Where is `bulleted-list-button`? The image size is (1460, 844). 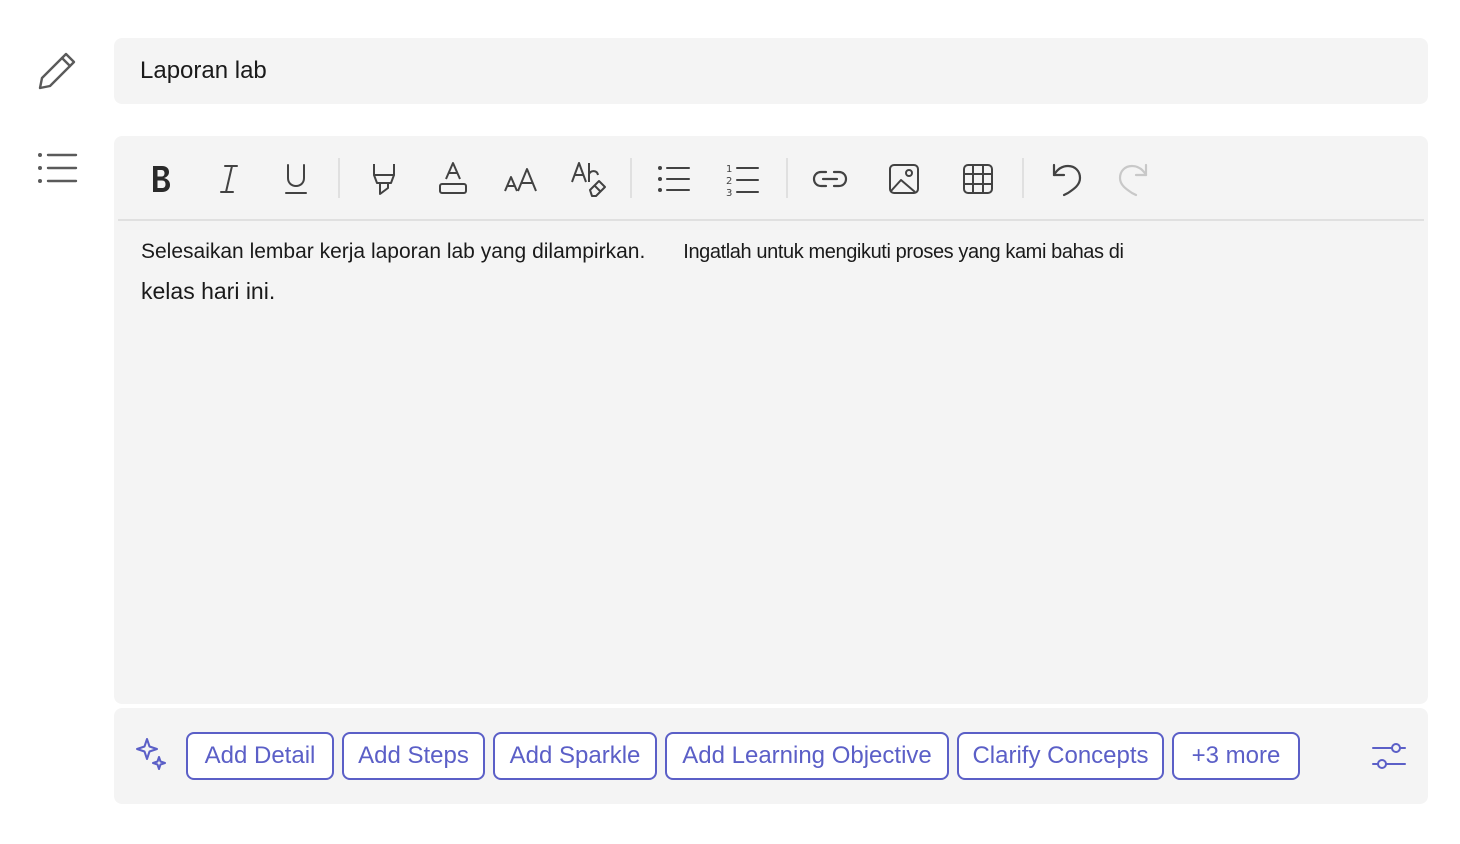
bulleted-list-button is located at coordinates (674, 179).